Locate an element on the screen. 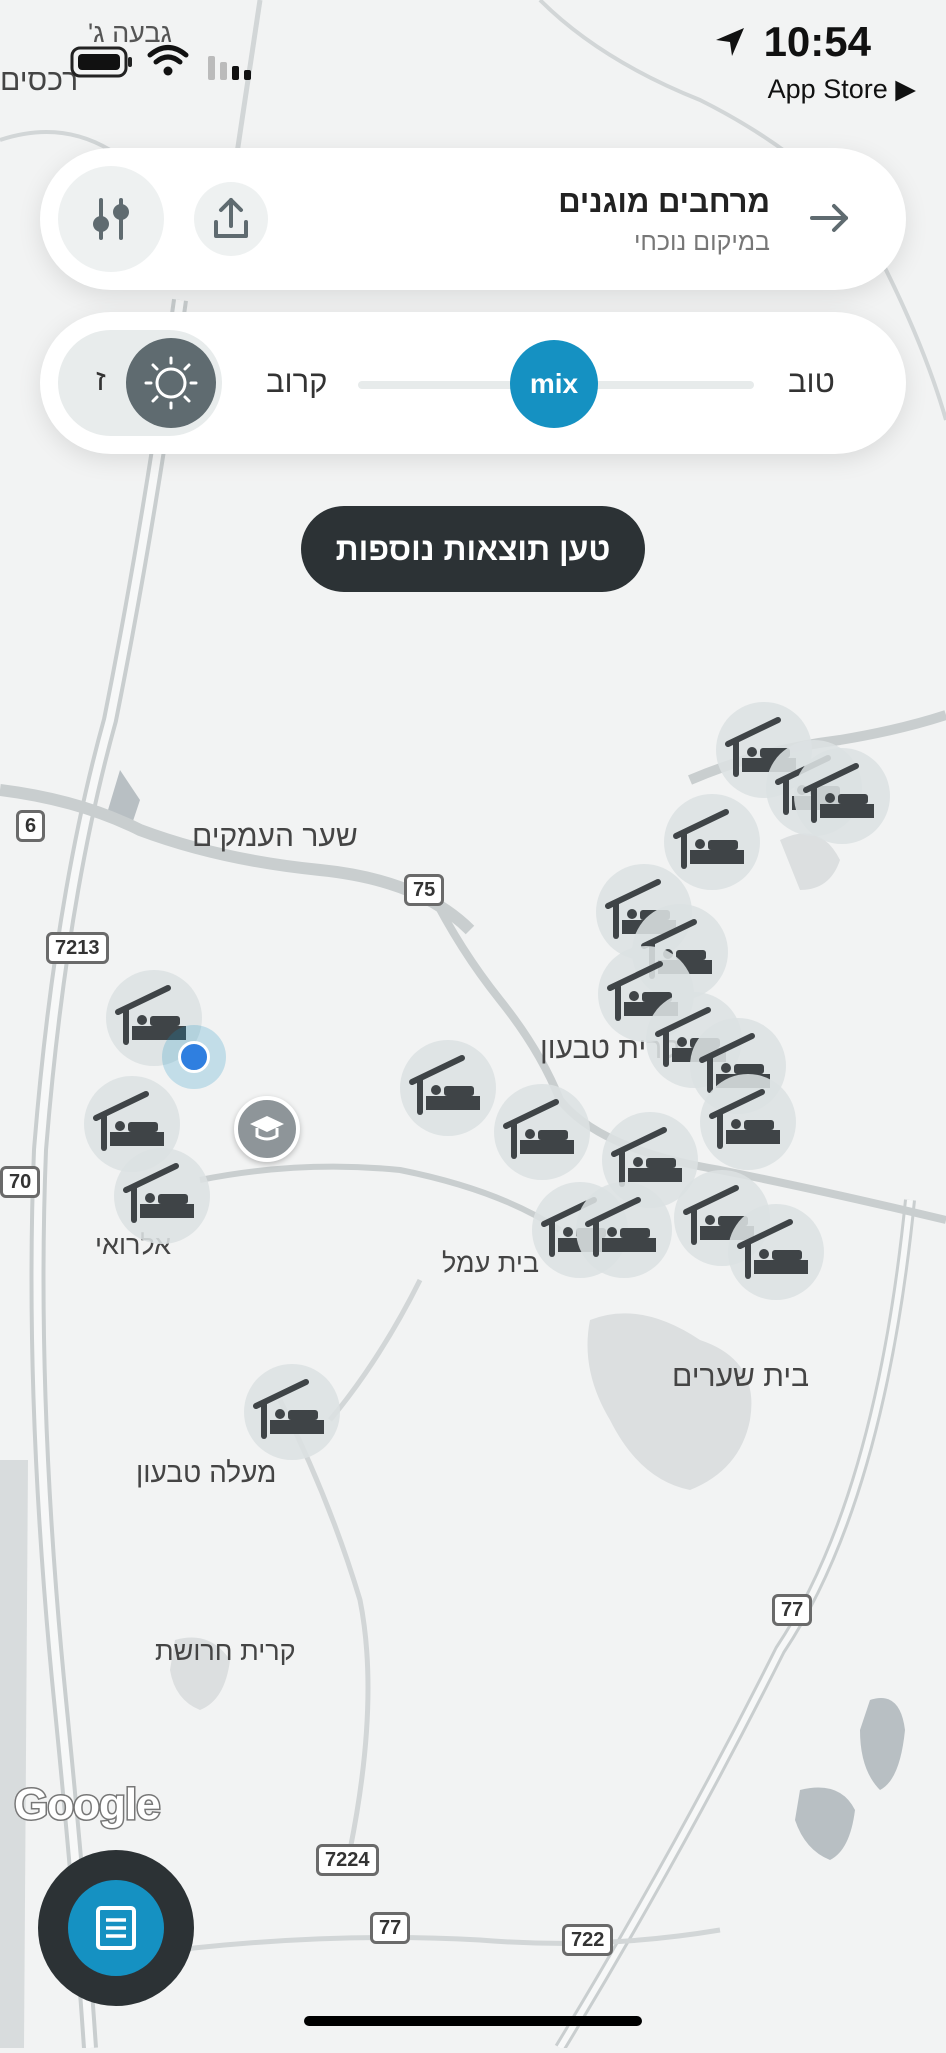  arrow-right-icon is located at coordinates (830, 218).